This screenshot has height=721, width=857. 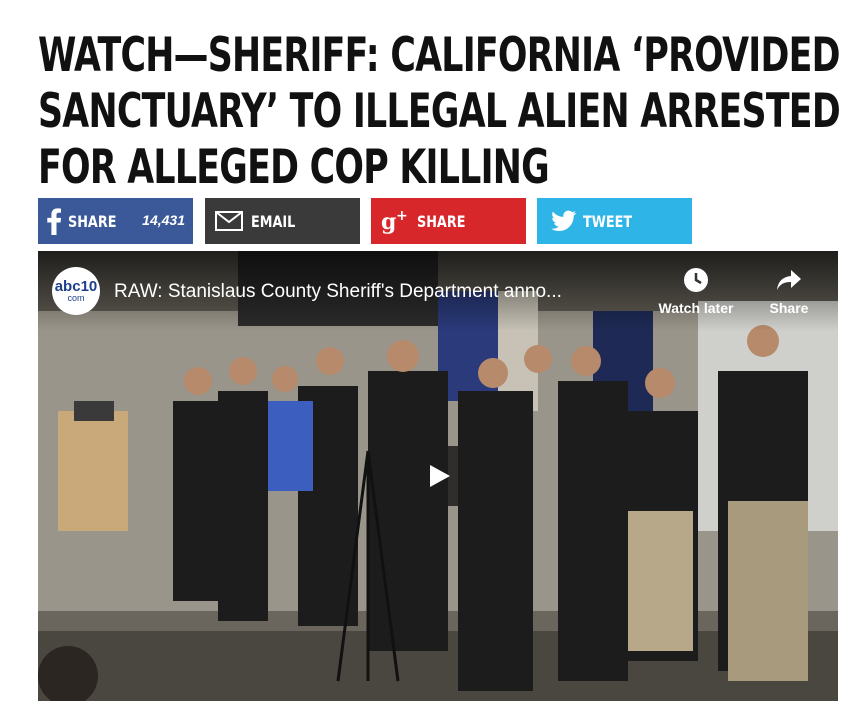 I want to click on logo-subtext: com, so click(x=76, y=297).